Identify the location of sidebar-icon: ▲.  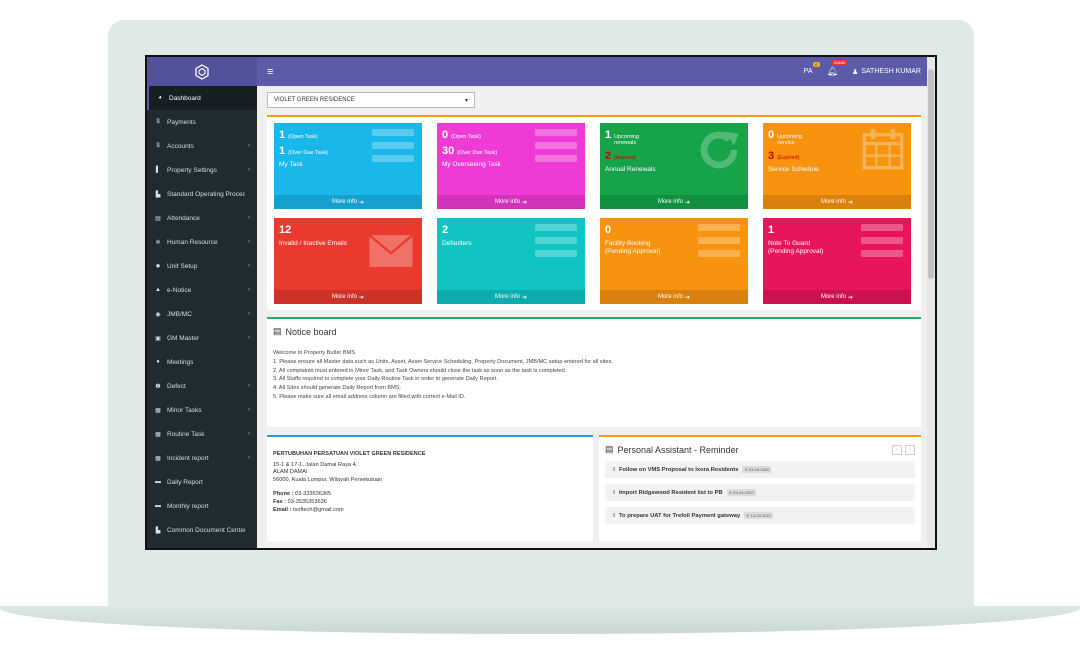
(158, 290).